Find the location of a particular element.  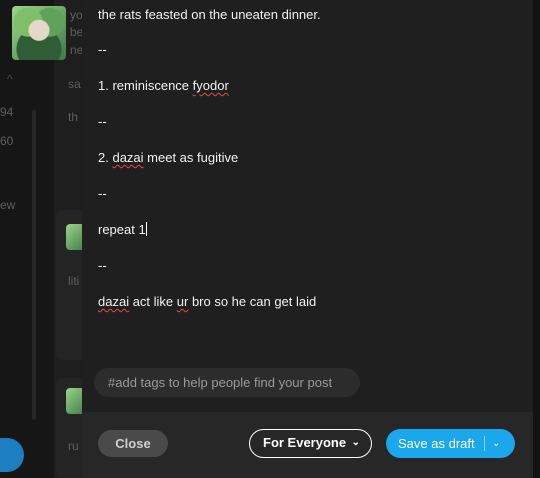

misspelled-word: fyodor is located at coordinates (210, 85).